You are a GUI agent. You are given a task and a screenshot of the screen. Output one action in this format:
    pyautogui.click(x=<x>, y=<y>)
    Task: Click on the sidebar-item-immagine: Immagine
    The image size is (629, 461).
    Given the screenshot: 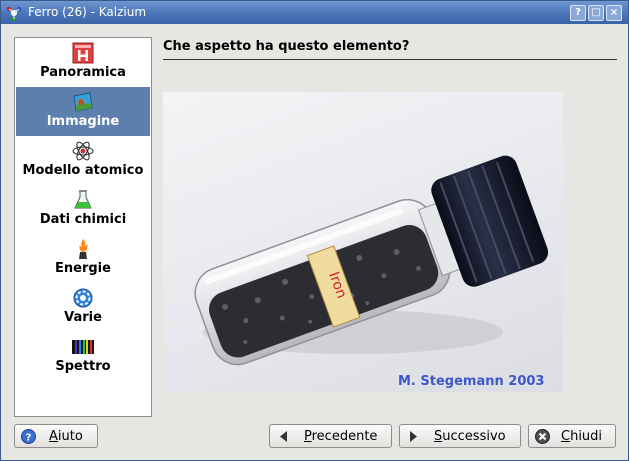 What is the action you would take?
    pyautogui.click(x=83, y=111)
    